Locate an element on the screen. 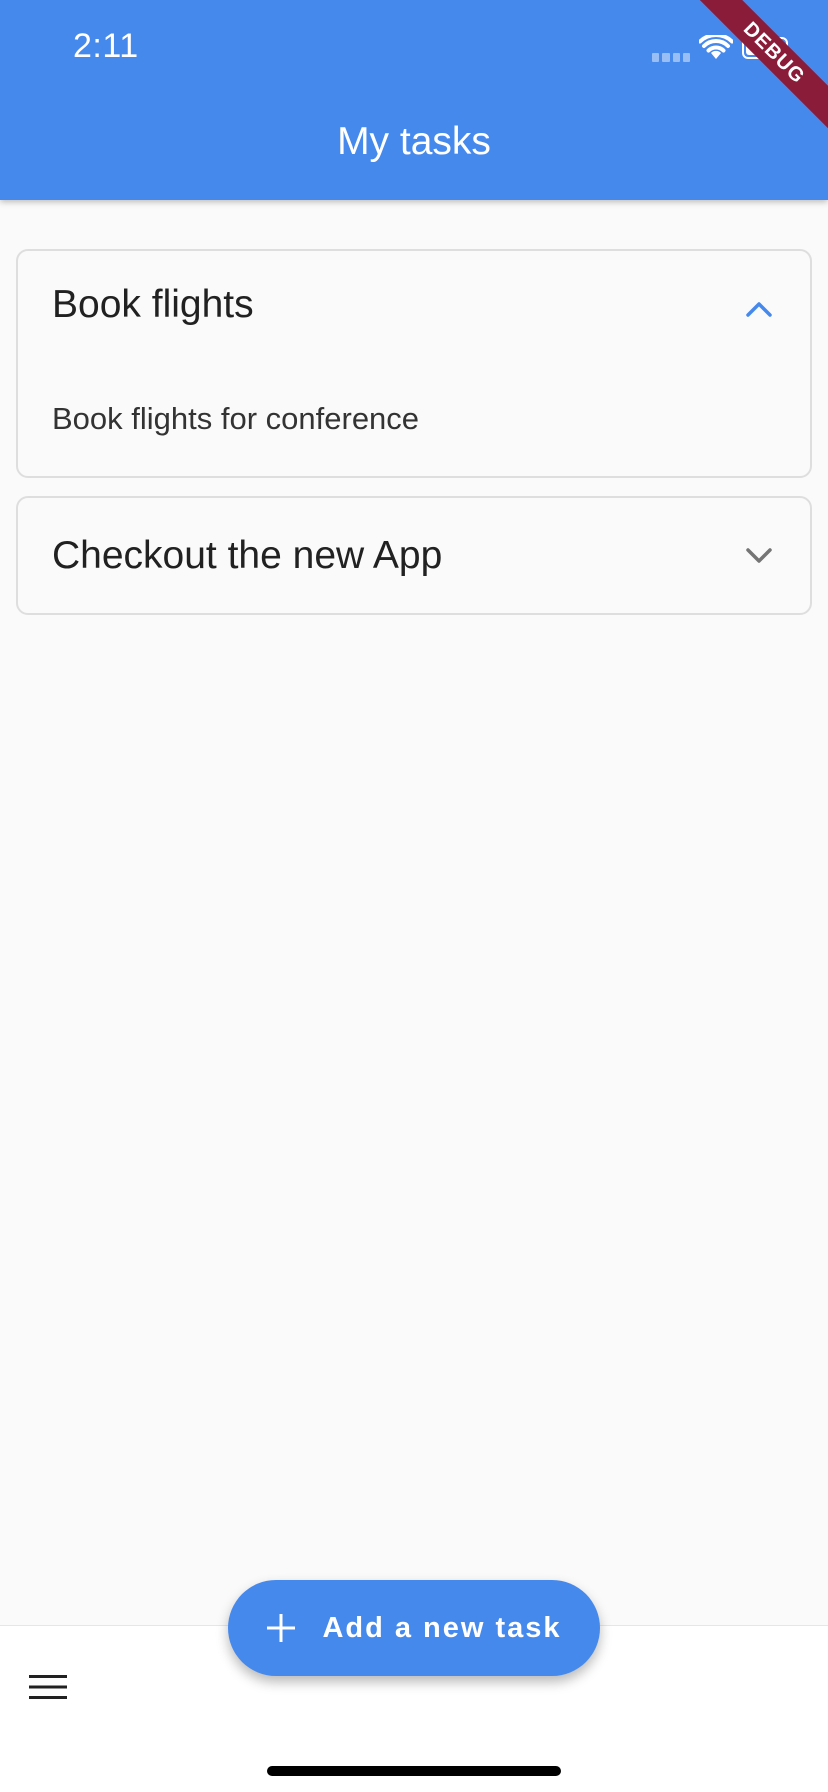  task-panel-checkout-app: Checkout the new App is located at coordinates (414, 555).